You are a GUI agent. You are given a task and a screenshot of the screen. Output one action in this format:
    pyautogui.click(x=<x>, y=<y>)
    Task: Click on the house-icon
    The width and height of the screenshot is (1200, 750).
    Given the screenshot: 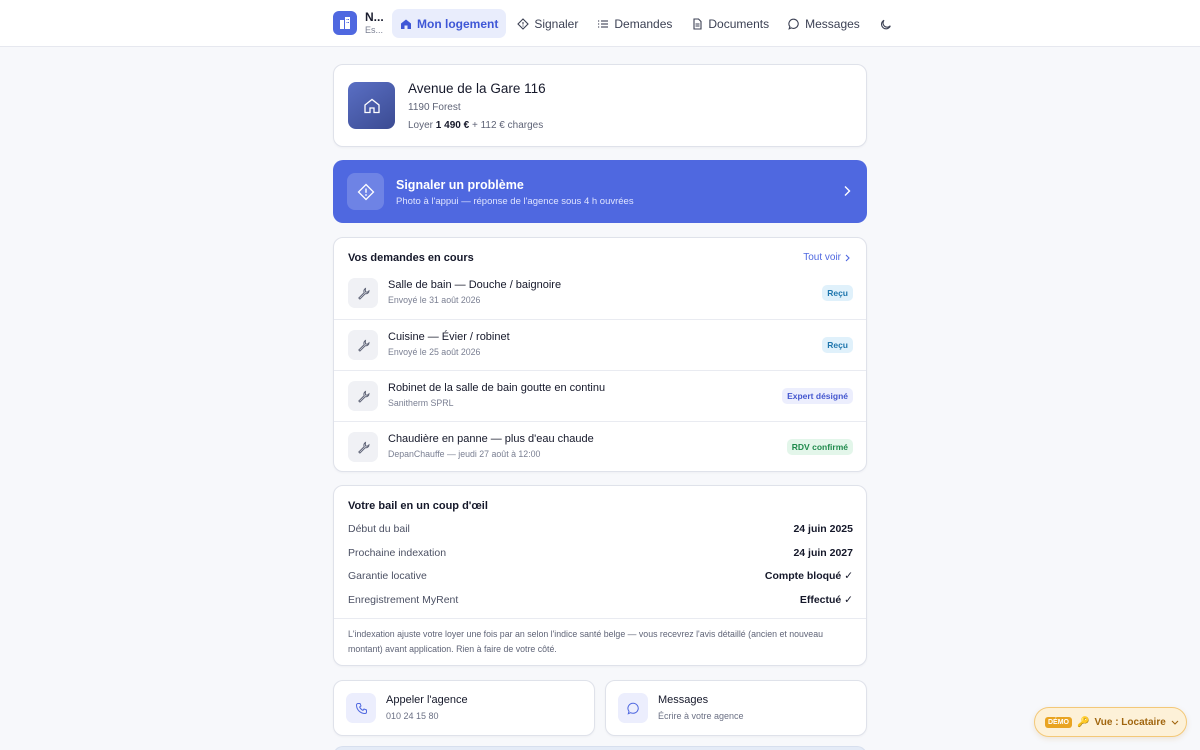 What is the action you would take?
    pyautogui.click(x=371, y=105)
    